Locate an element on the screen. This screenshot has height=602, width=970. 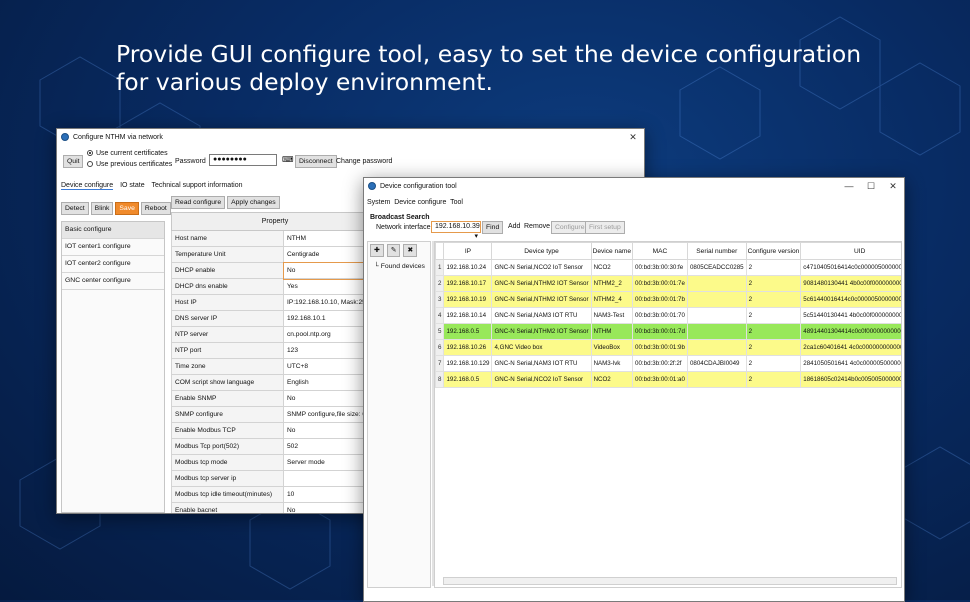
property-key: Enable SNMP is located at coordinates (227, 398).